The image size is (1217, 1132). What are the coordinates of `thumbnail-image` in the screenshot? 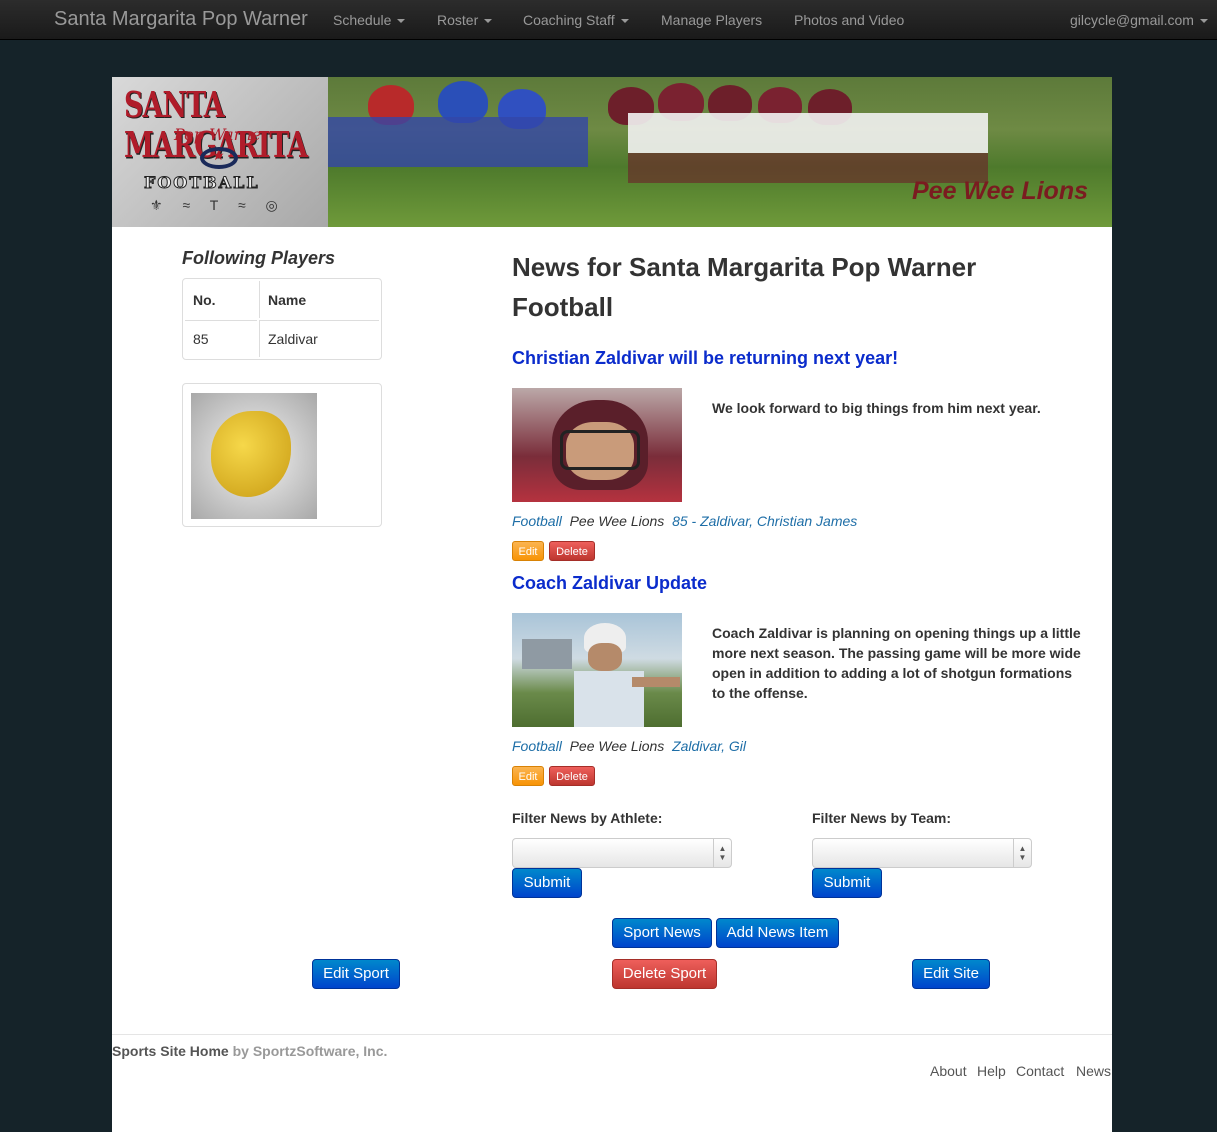 It's located at (254, 456).